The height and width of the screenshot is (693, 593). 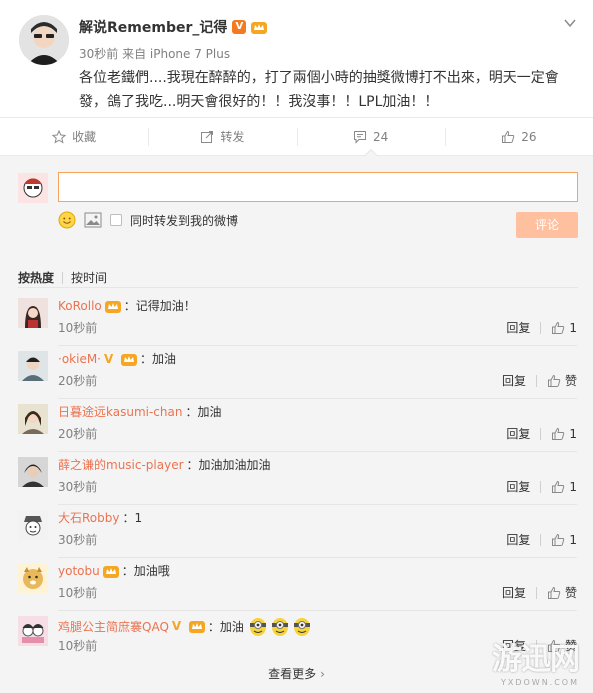 I want to click on watermark-brand: 游迅网, so click(x=536, y=659).